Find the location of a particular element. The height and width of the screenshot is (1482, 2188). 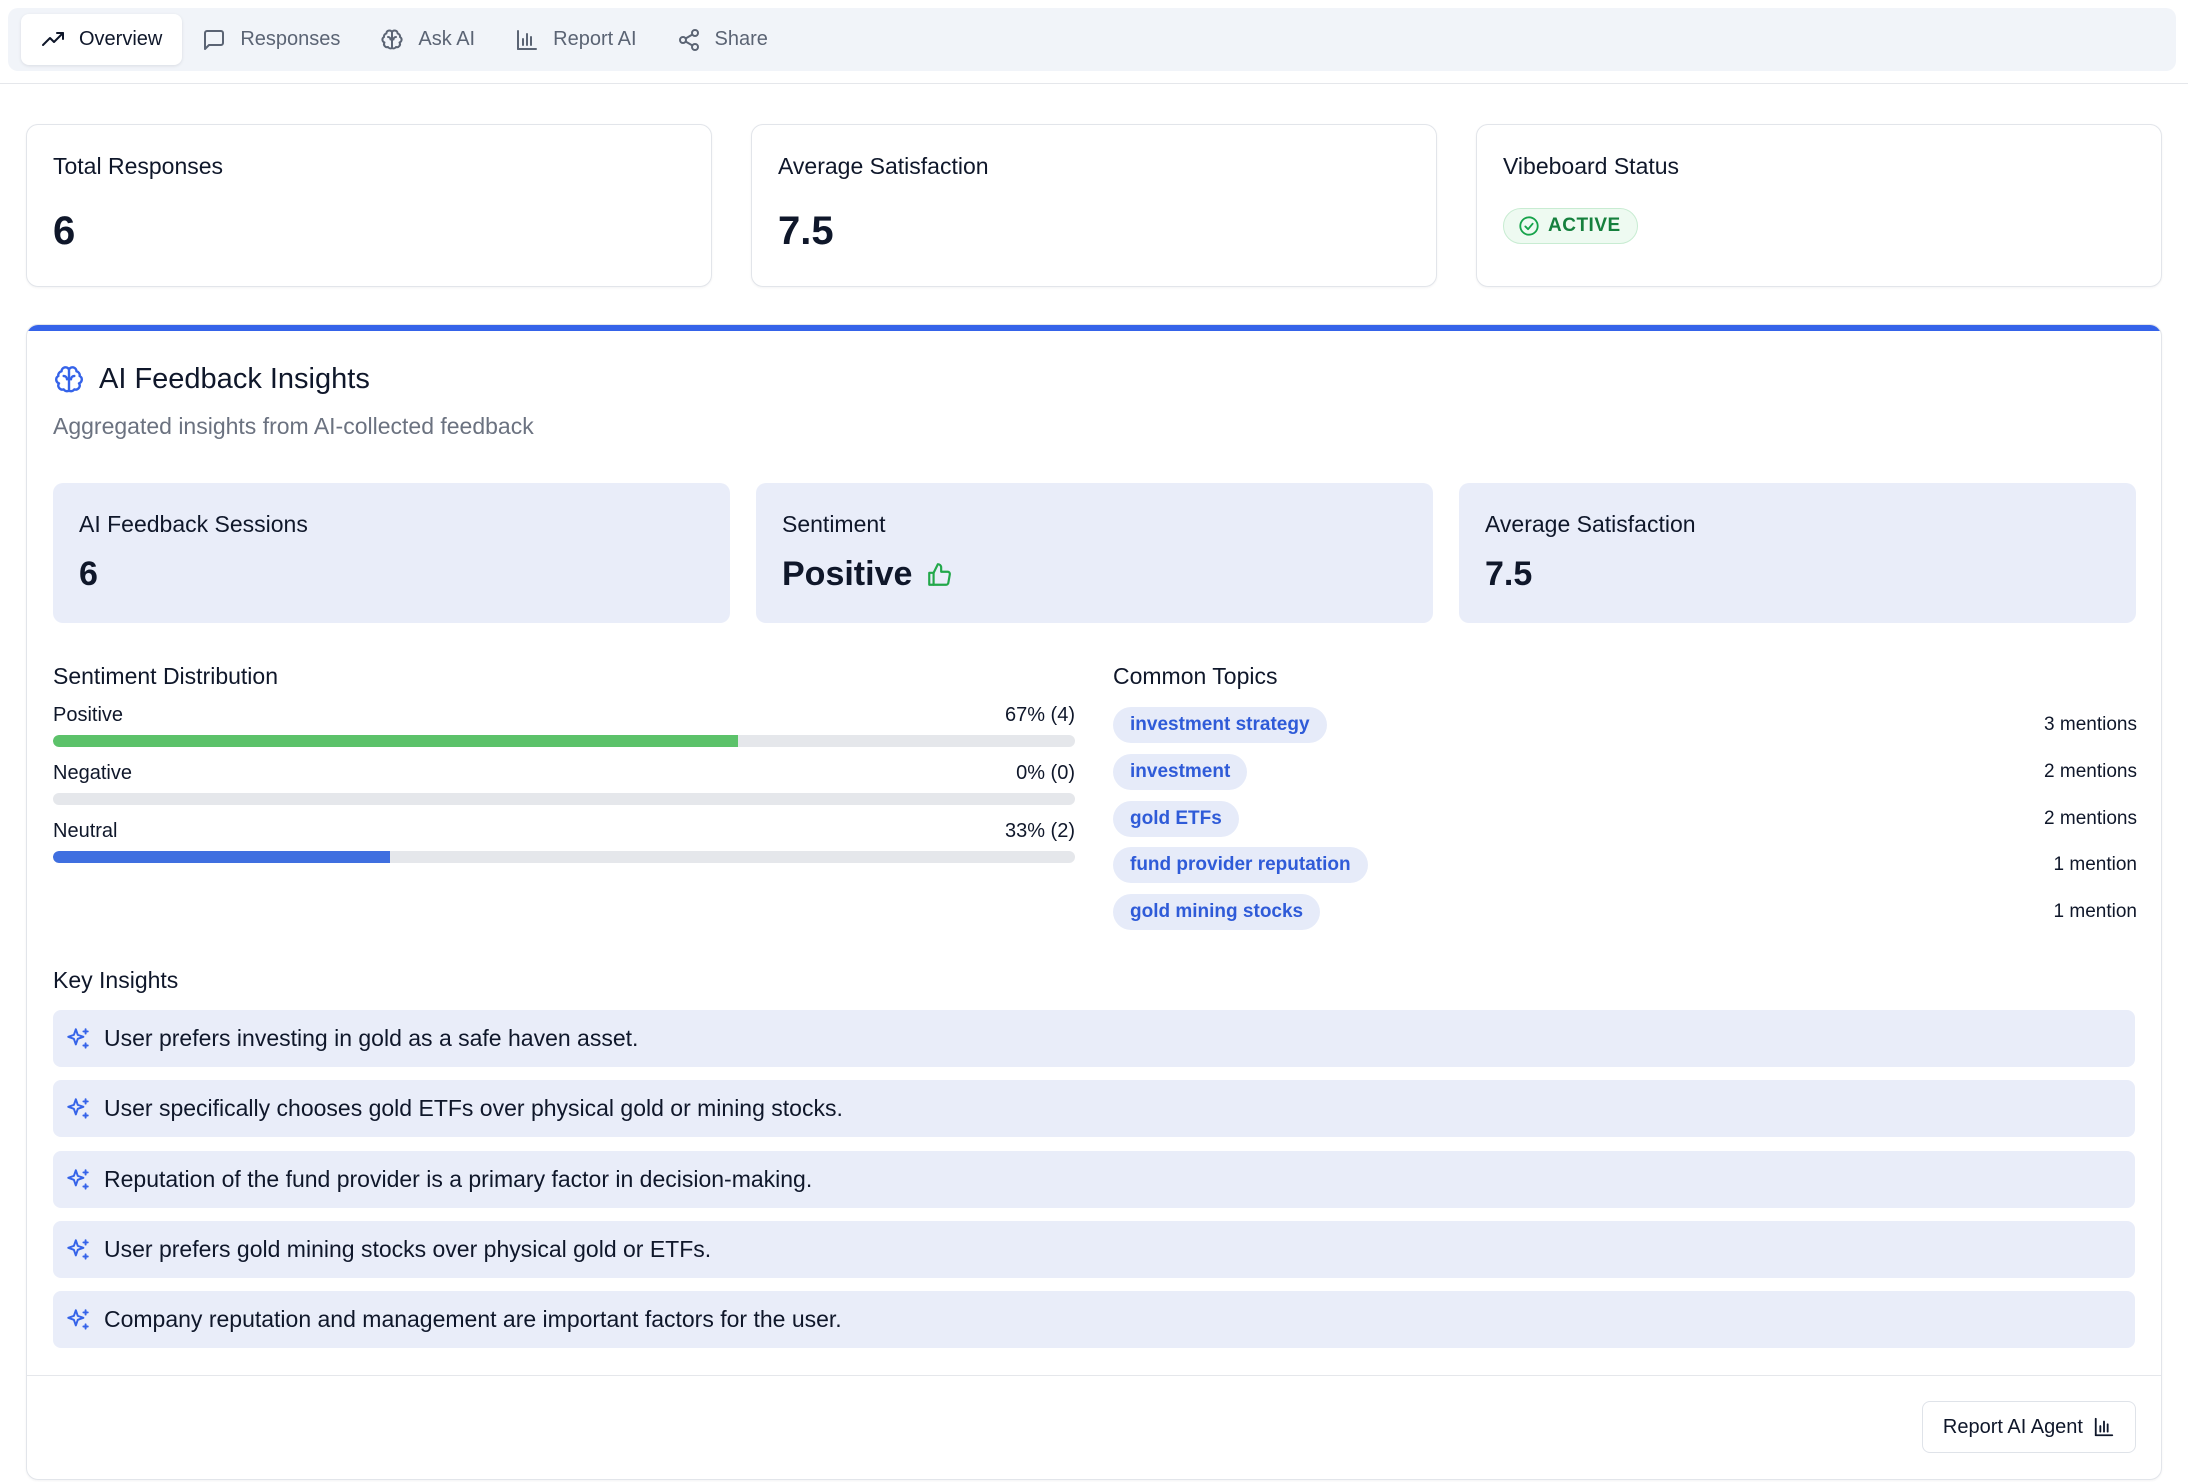

distribution-percent: 33% (2) is located at coordinates (1039, 831).